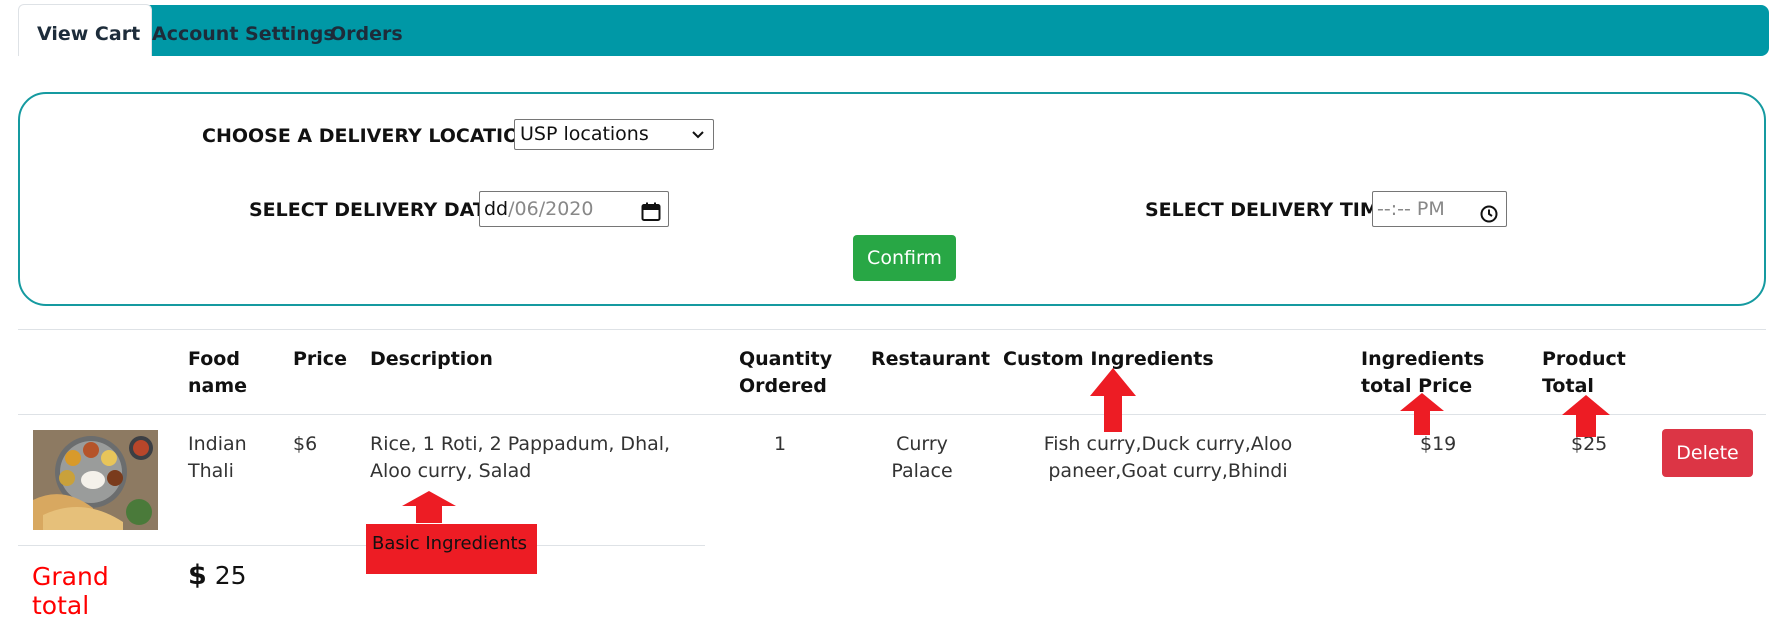 This screenshot has width=1783, height=626. I want to click on arrow-up-icon-product-total, so click(1586, 416).